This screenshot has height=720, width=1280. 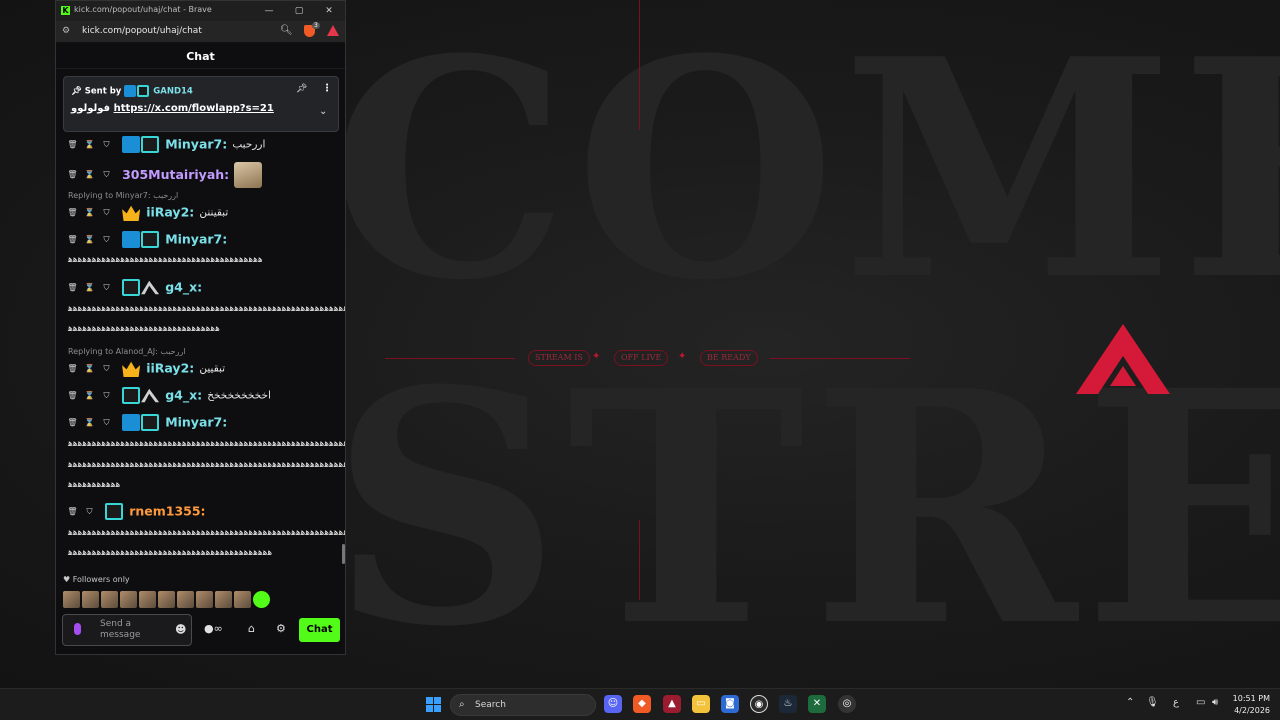 I want to click on chat-header: Chat, so click(x=200, y=56).